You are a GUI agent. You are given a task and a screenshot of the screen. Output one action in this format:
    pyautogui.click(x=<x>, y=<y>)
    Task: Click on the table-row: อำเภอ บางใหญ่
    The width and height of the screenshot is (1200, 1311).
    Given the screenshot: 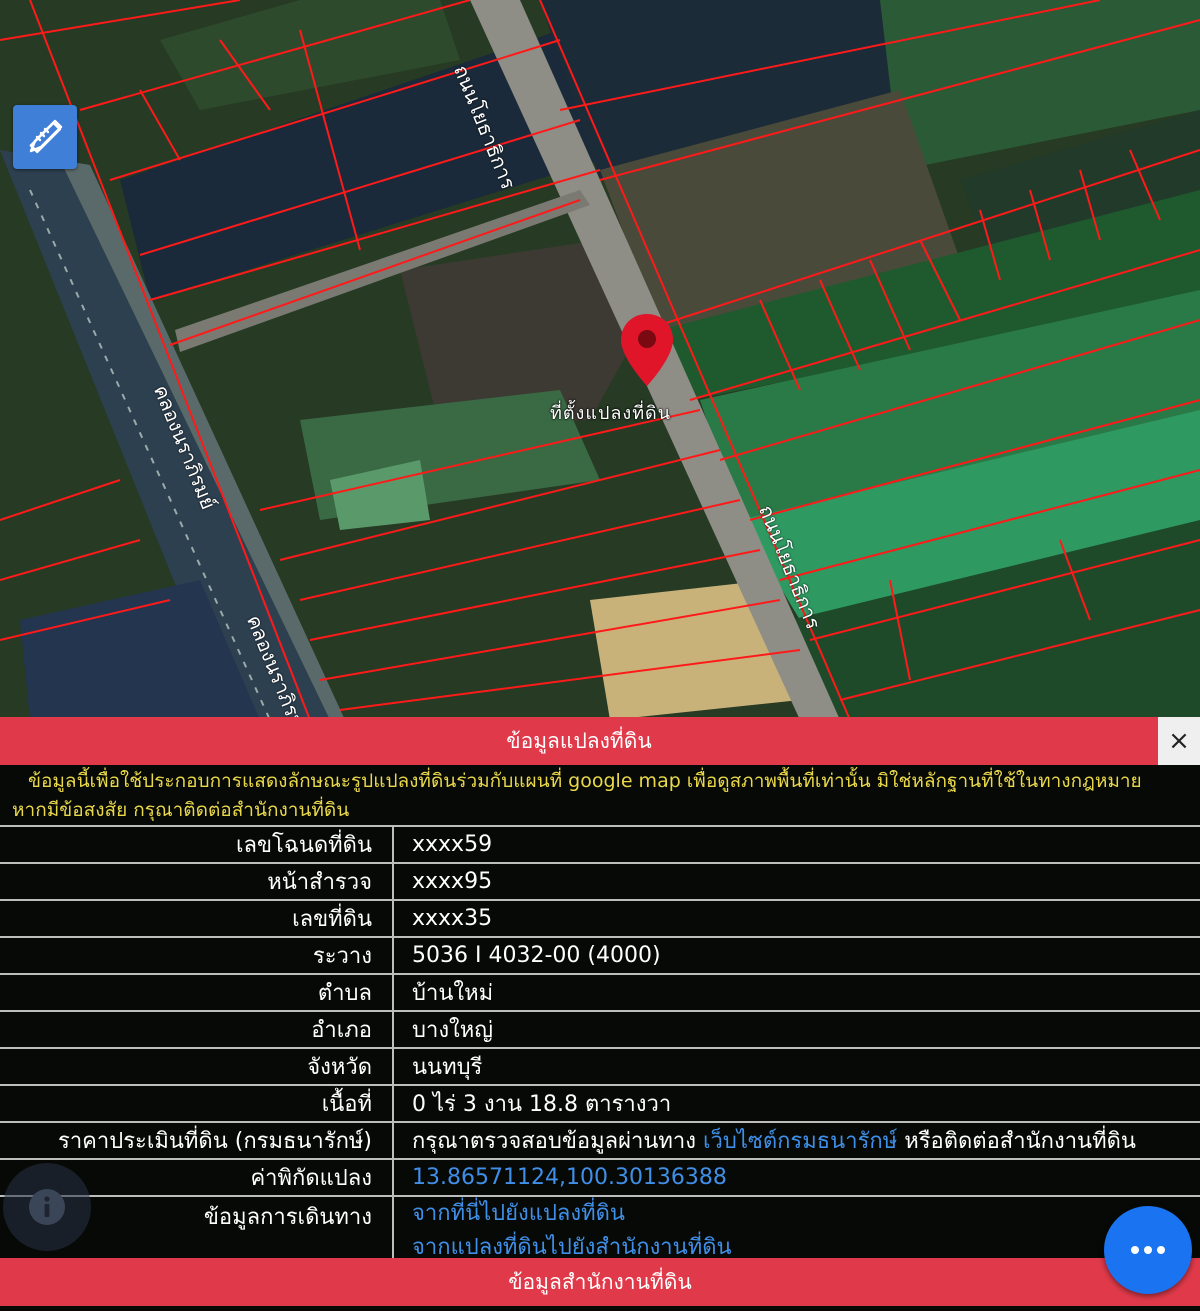 What is the action you would take?
    pyautogui.click(x=600, y=1029)
    